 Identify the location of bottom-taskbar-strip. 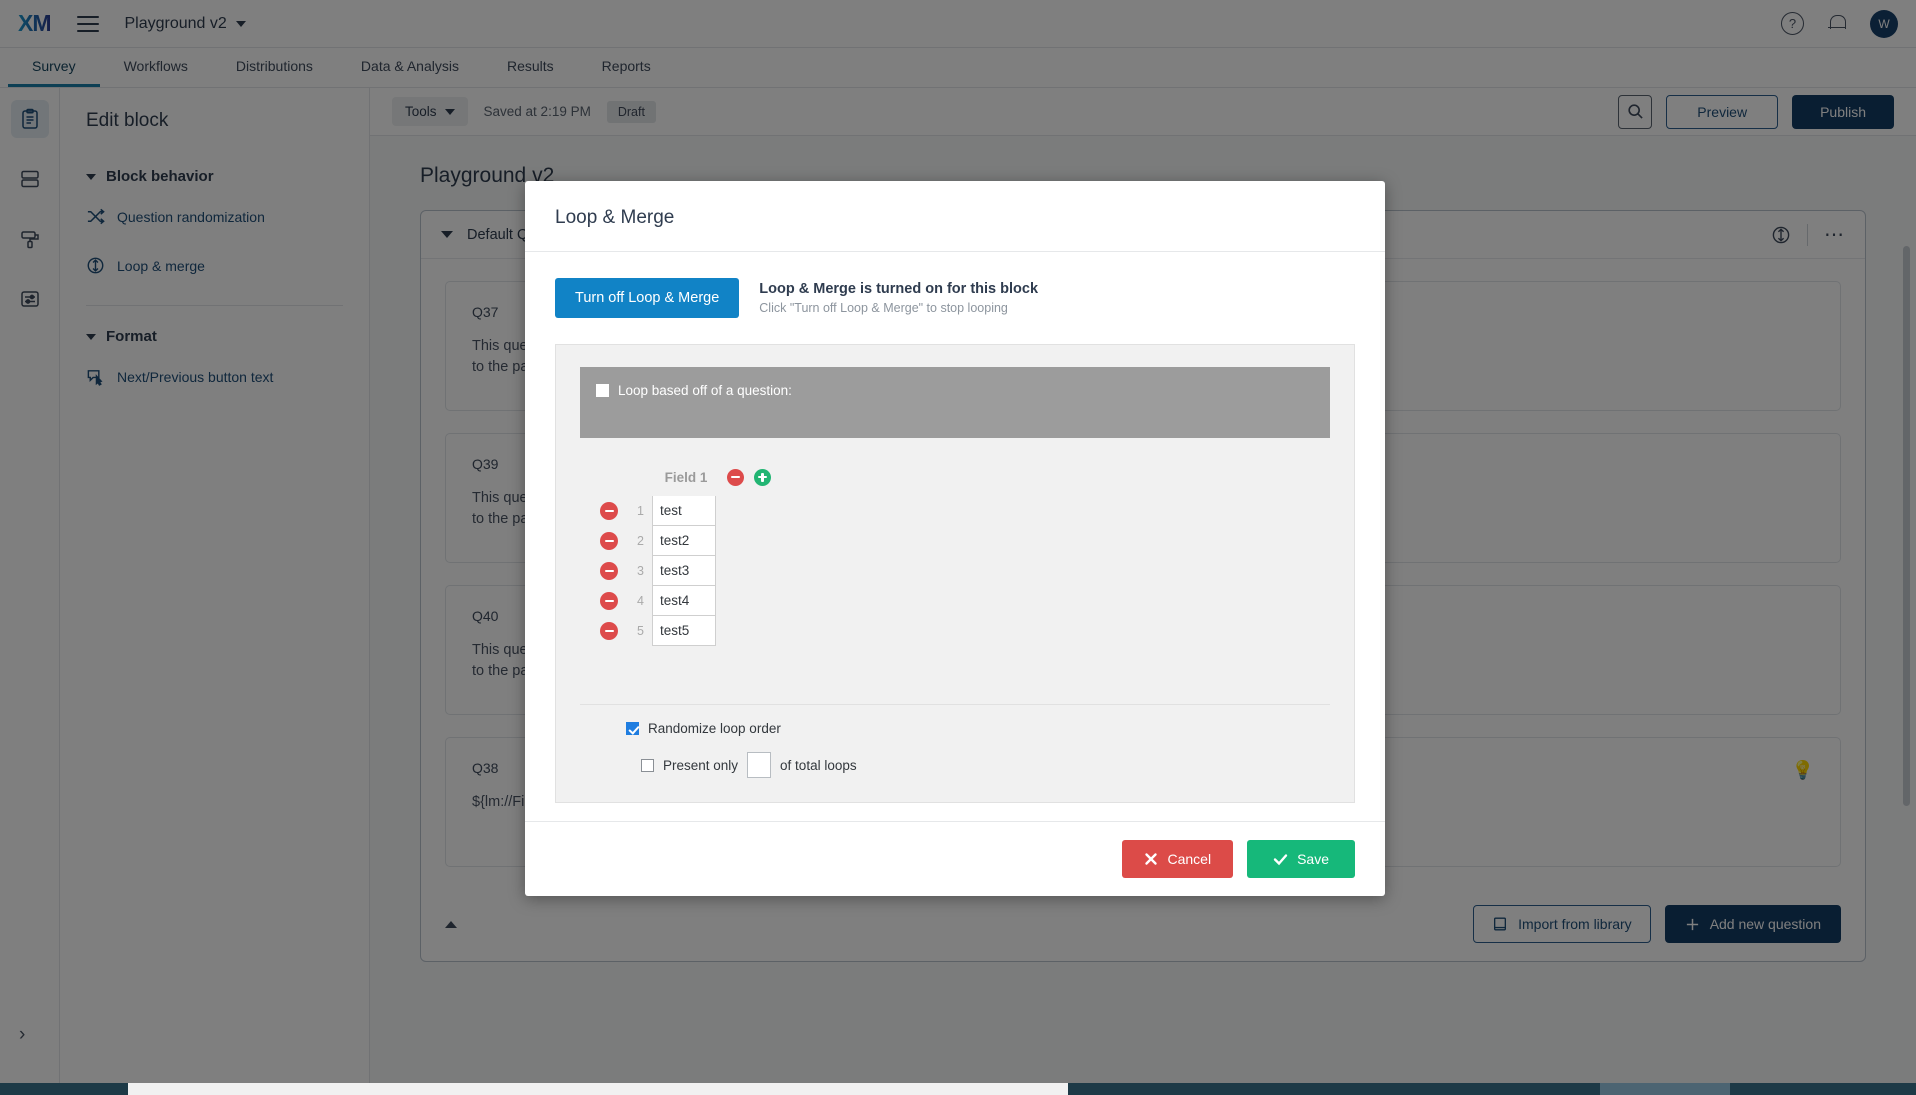
(958, 1089).